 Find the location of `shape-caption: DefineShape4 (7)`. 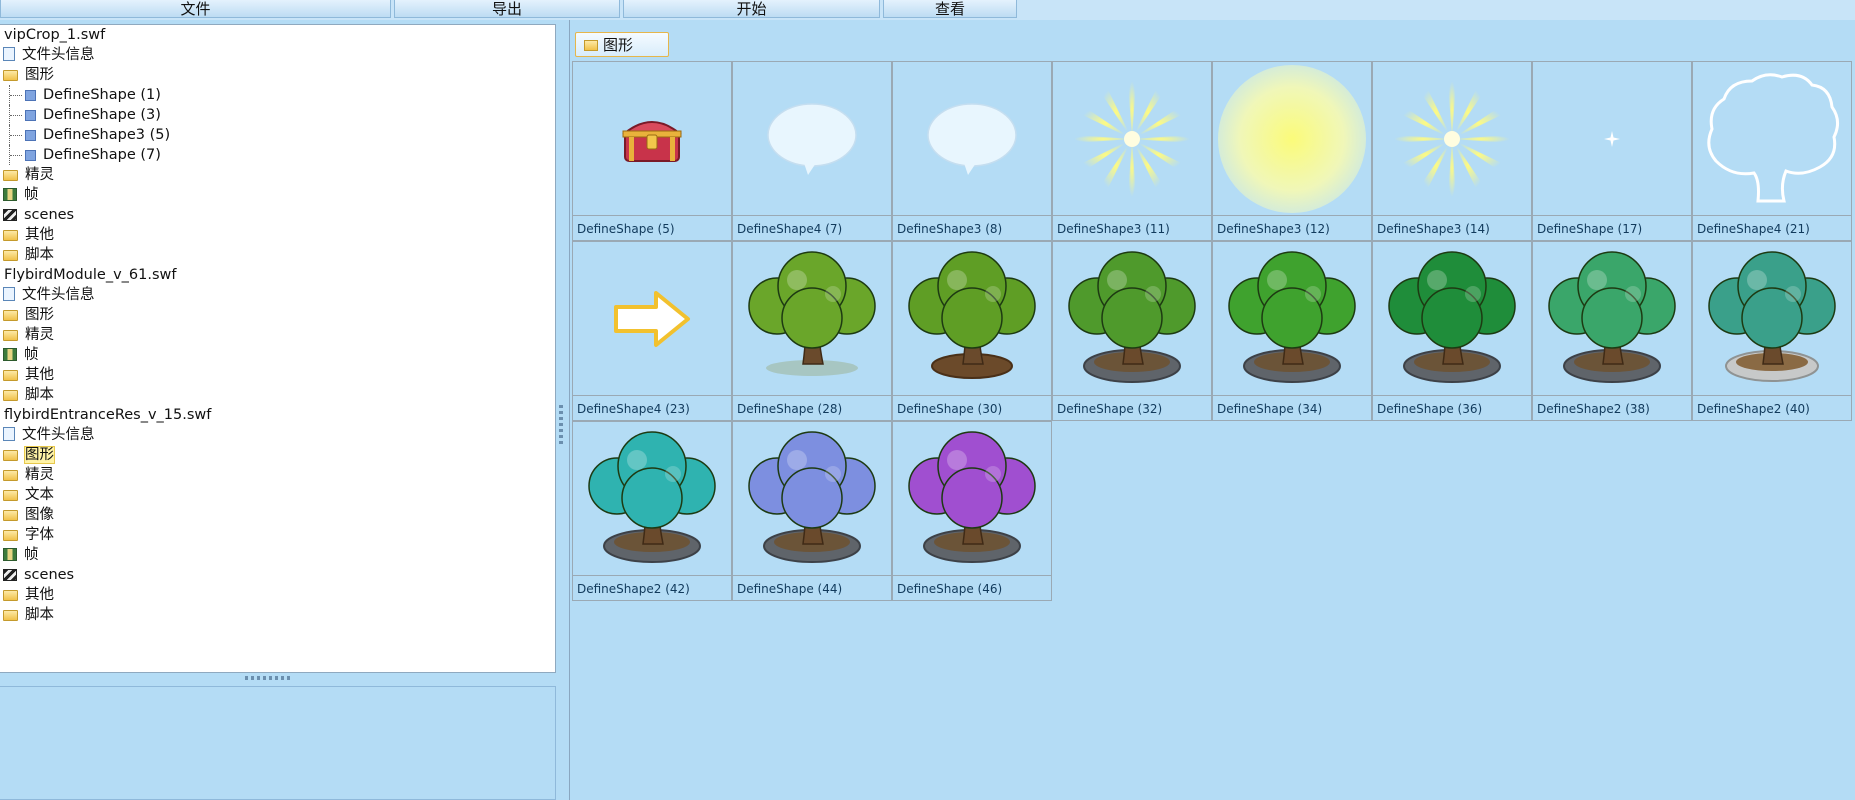

shape-caption: DefineShape4 (7) is located at coordinates (812, 227).